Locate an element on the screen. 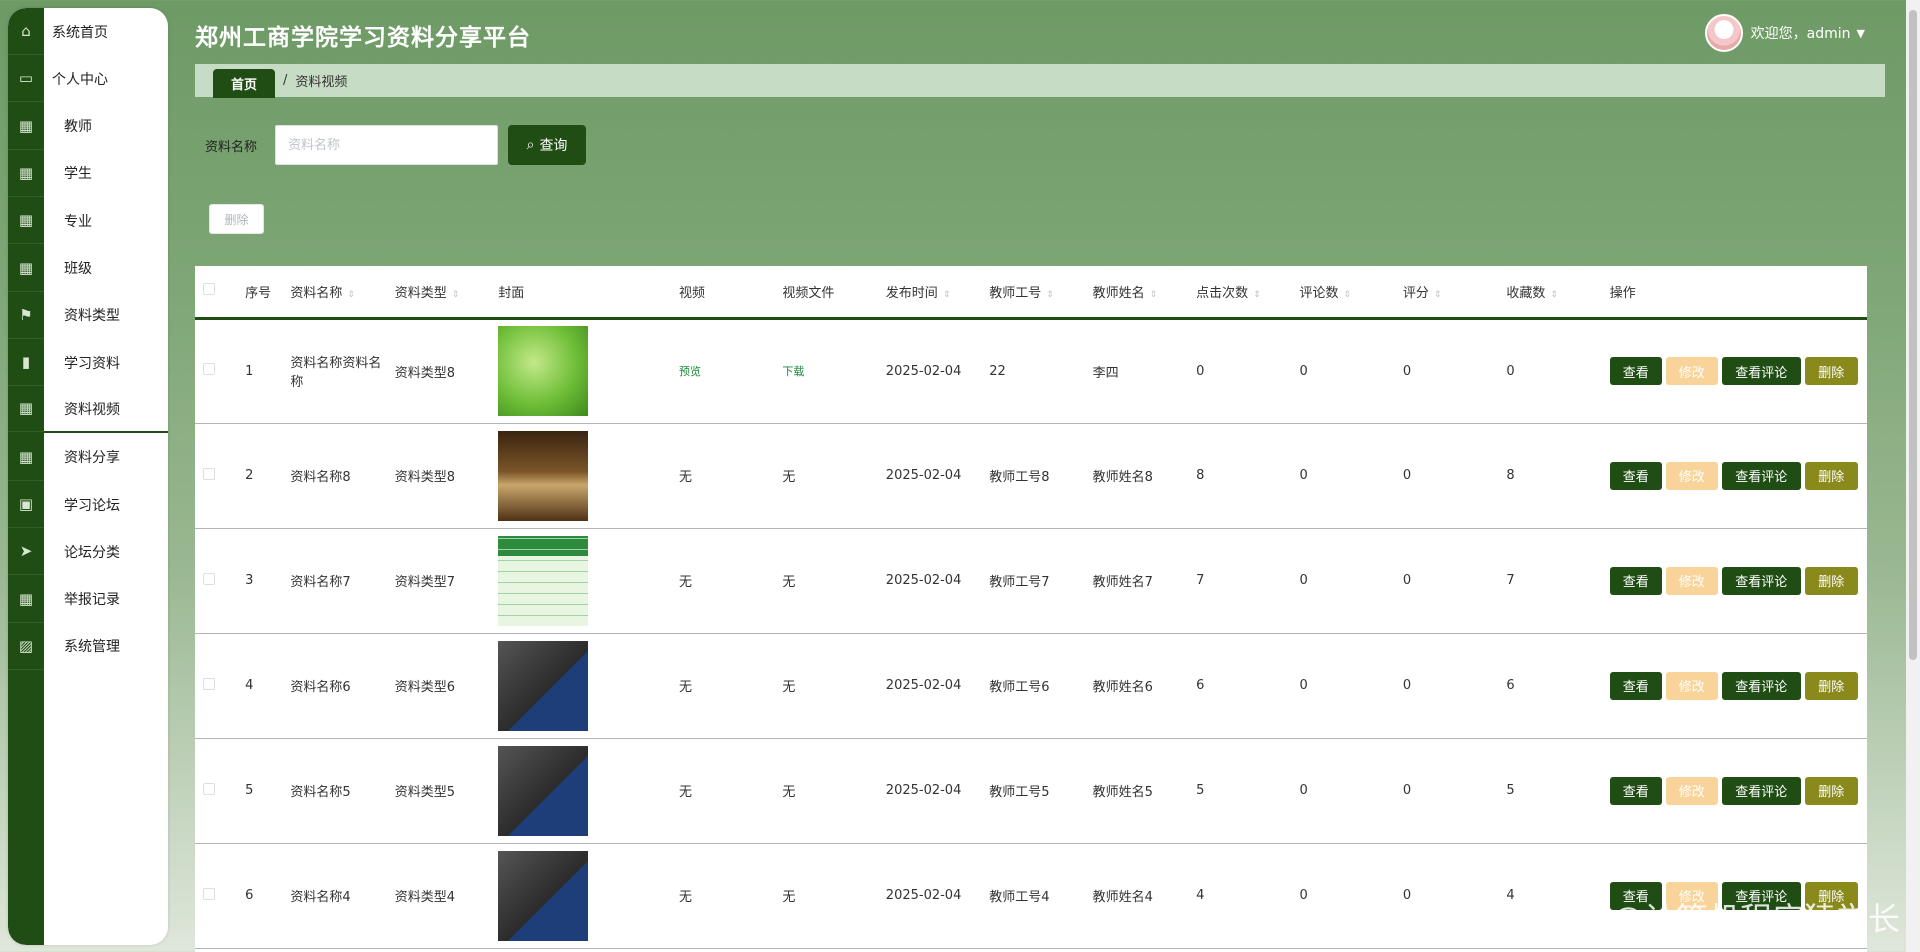 This screenshot has height=952, width=1920. sidebar-item-5: ▦ 班级 is located at coordinates (88, 268).